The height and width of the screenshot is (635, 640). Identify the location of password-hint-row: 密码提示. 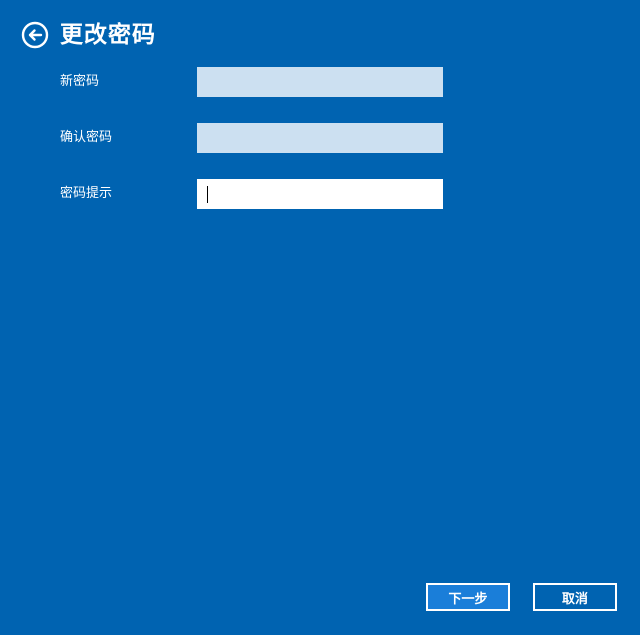
(320, 195).